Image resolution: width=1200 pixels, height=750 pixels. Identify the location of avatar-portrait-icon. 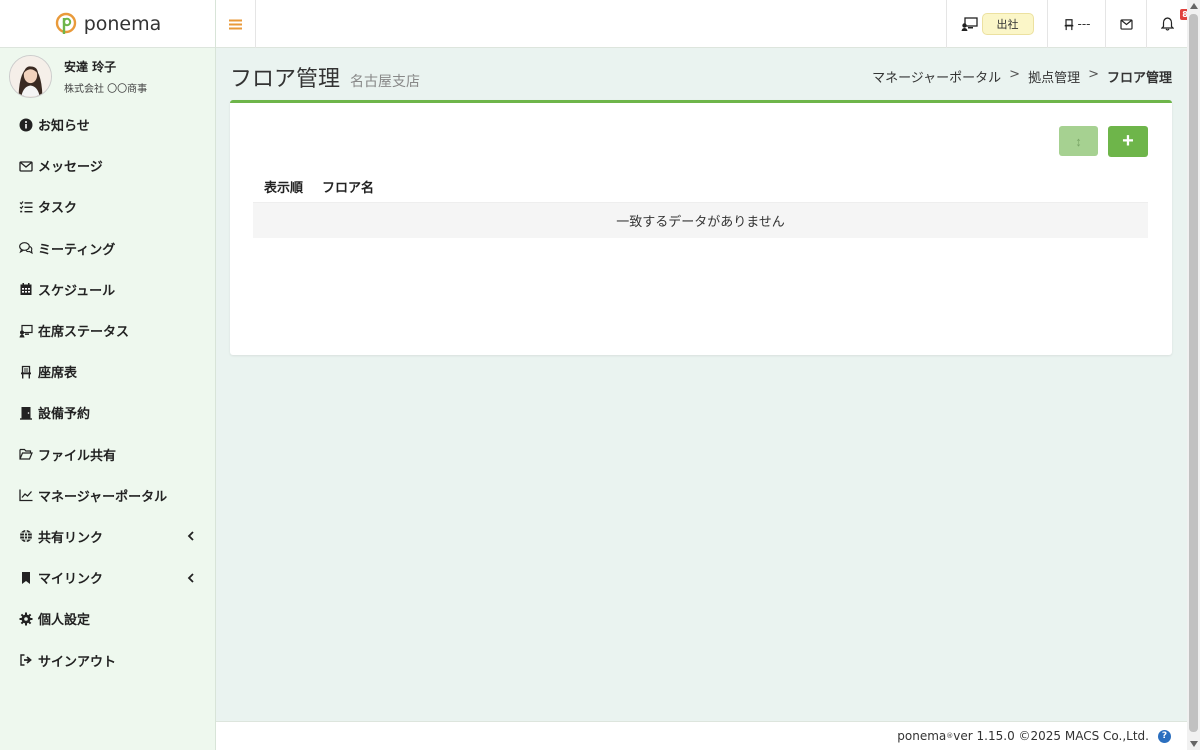
(30, 75).